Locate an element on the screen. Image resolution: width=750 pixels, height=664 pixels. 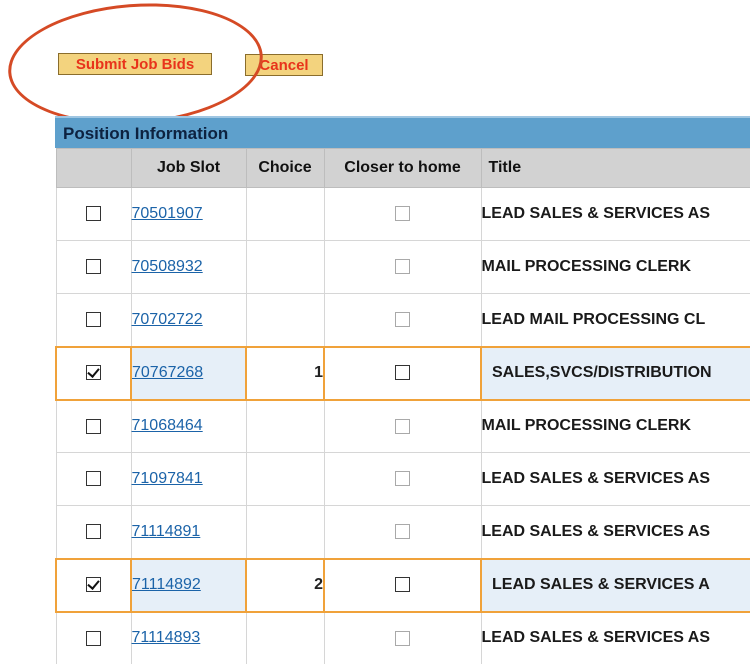
table-row: 70508932 MAIL PROCESSING CLERK is located at coordinates (402, 267).